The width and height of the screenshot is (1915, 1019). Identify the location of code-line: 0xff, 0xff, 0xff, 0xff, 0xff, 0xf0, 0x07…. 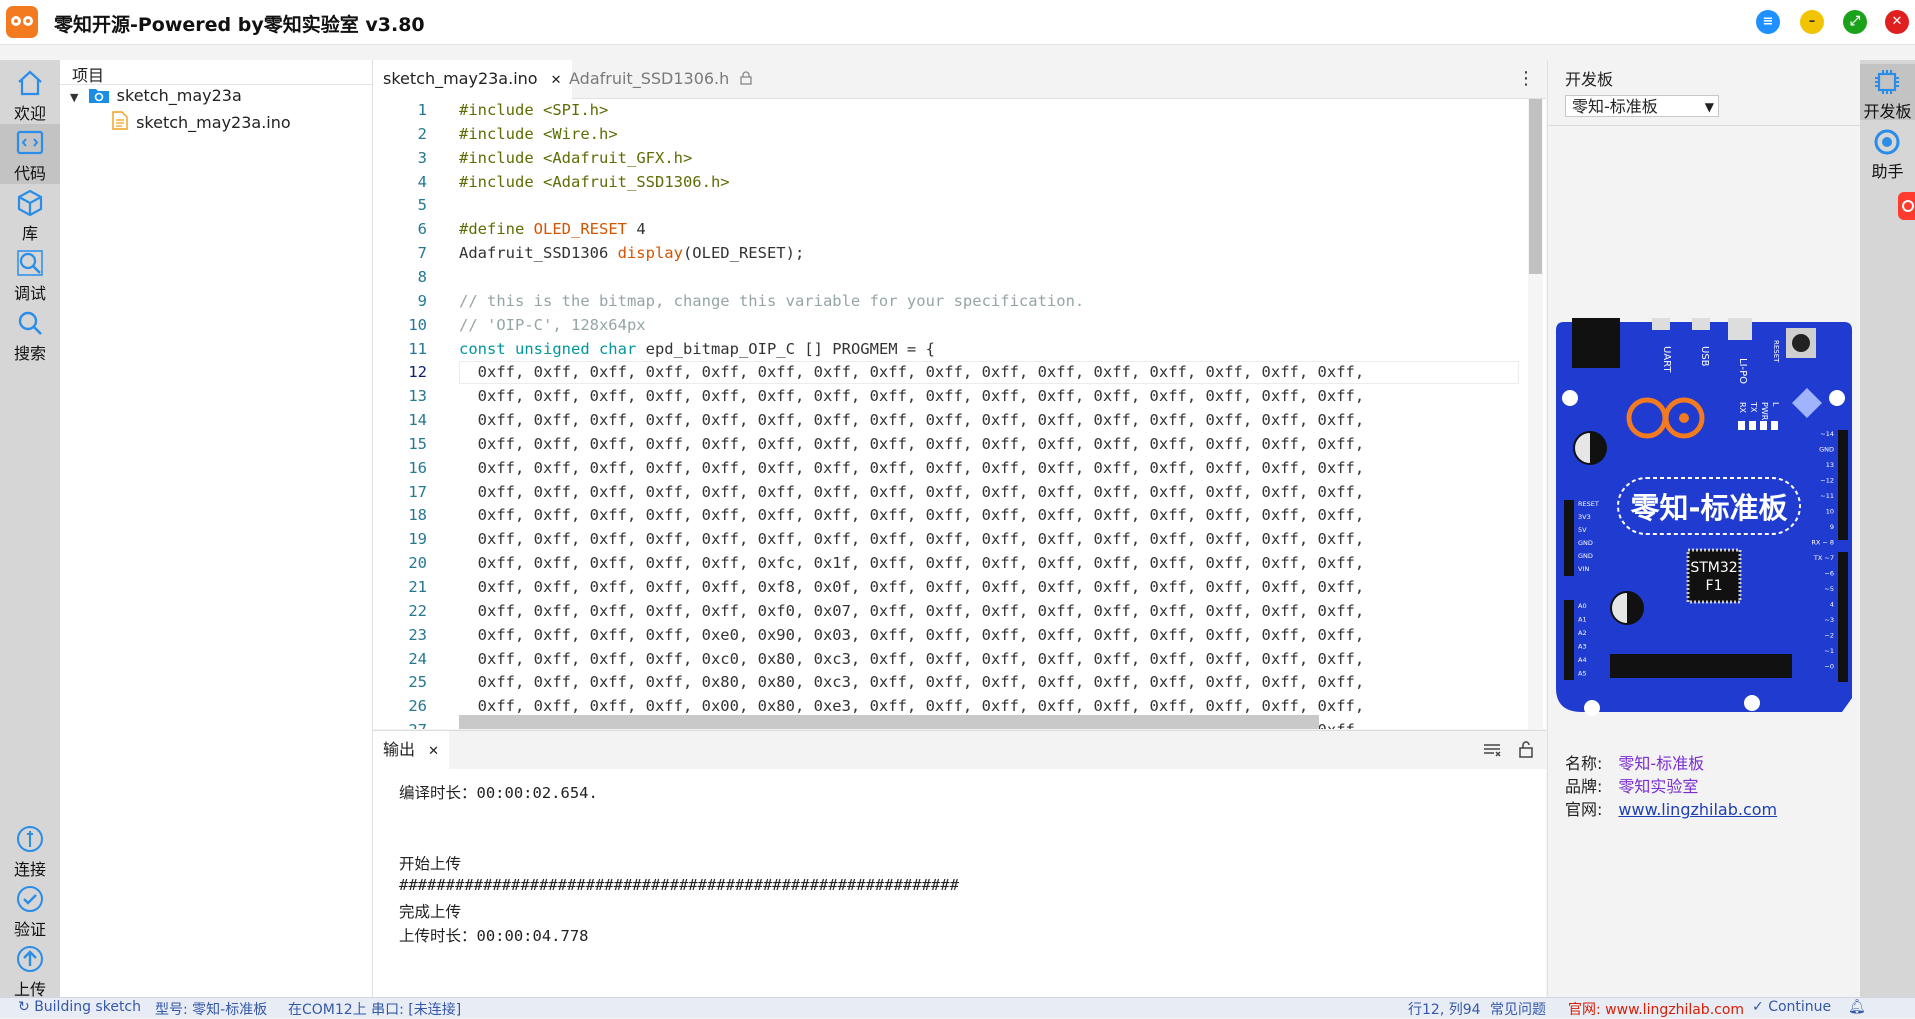
(912, 611).